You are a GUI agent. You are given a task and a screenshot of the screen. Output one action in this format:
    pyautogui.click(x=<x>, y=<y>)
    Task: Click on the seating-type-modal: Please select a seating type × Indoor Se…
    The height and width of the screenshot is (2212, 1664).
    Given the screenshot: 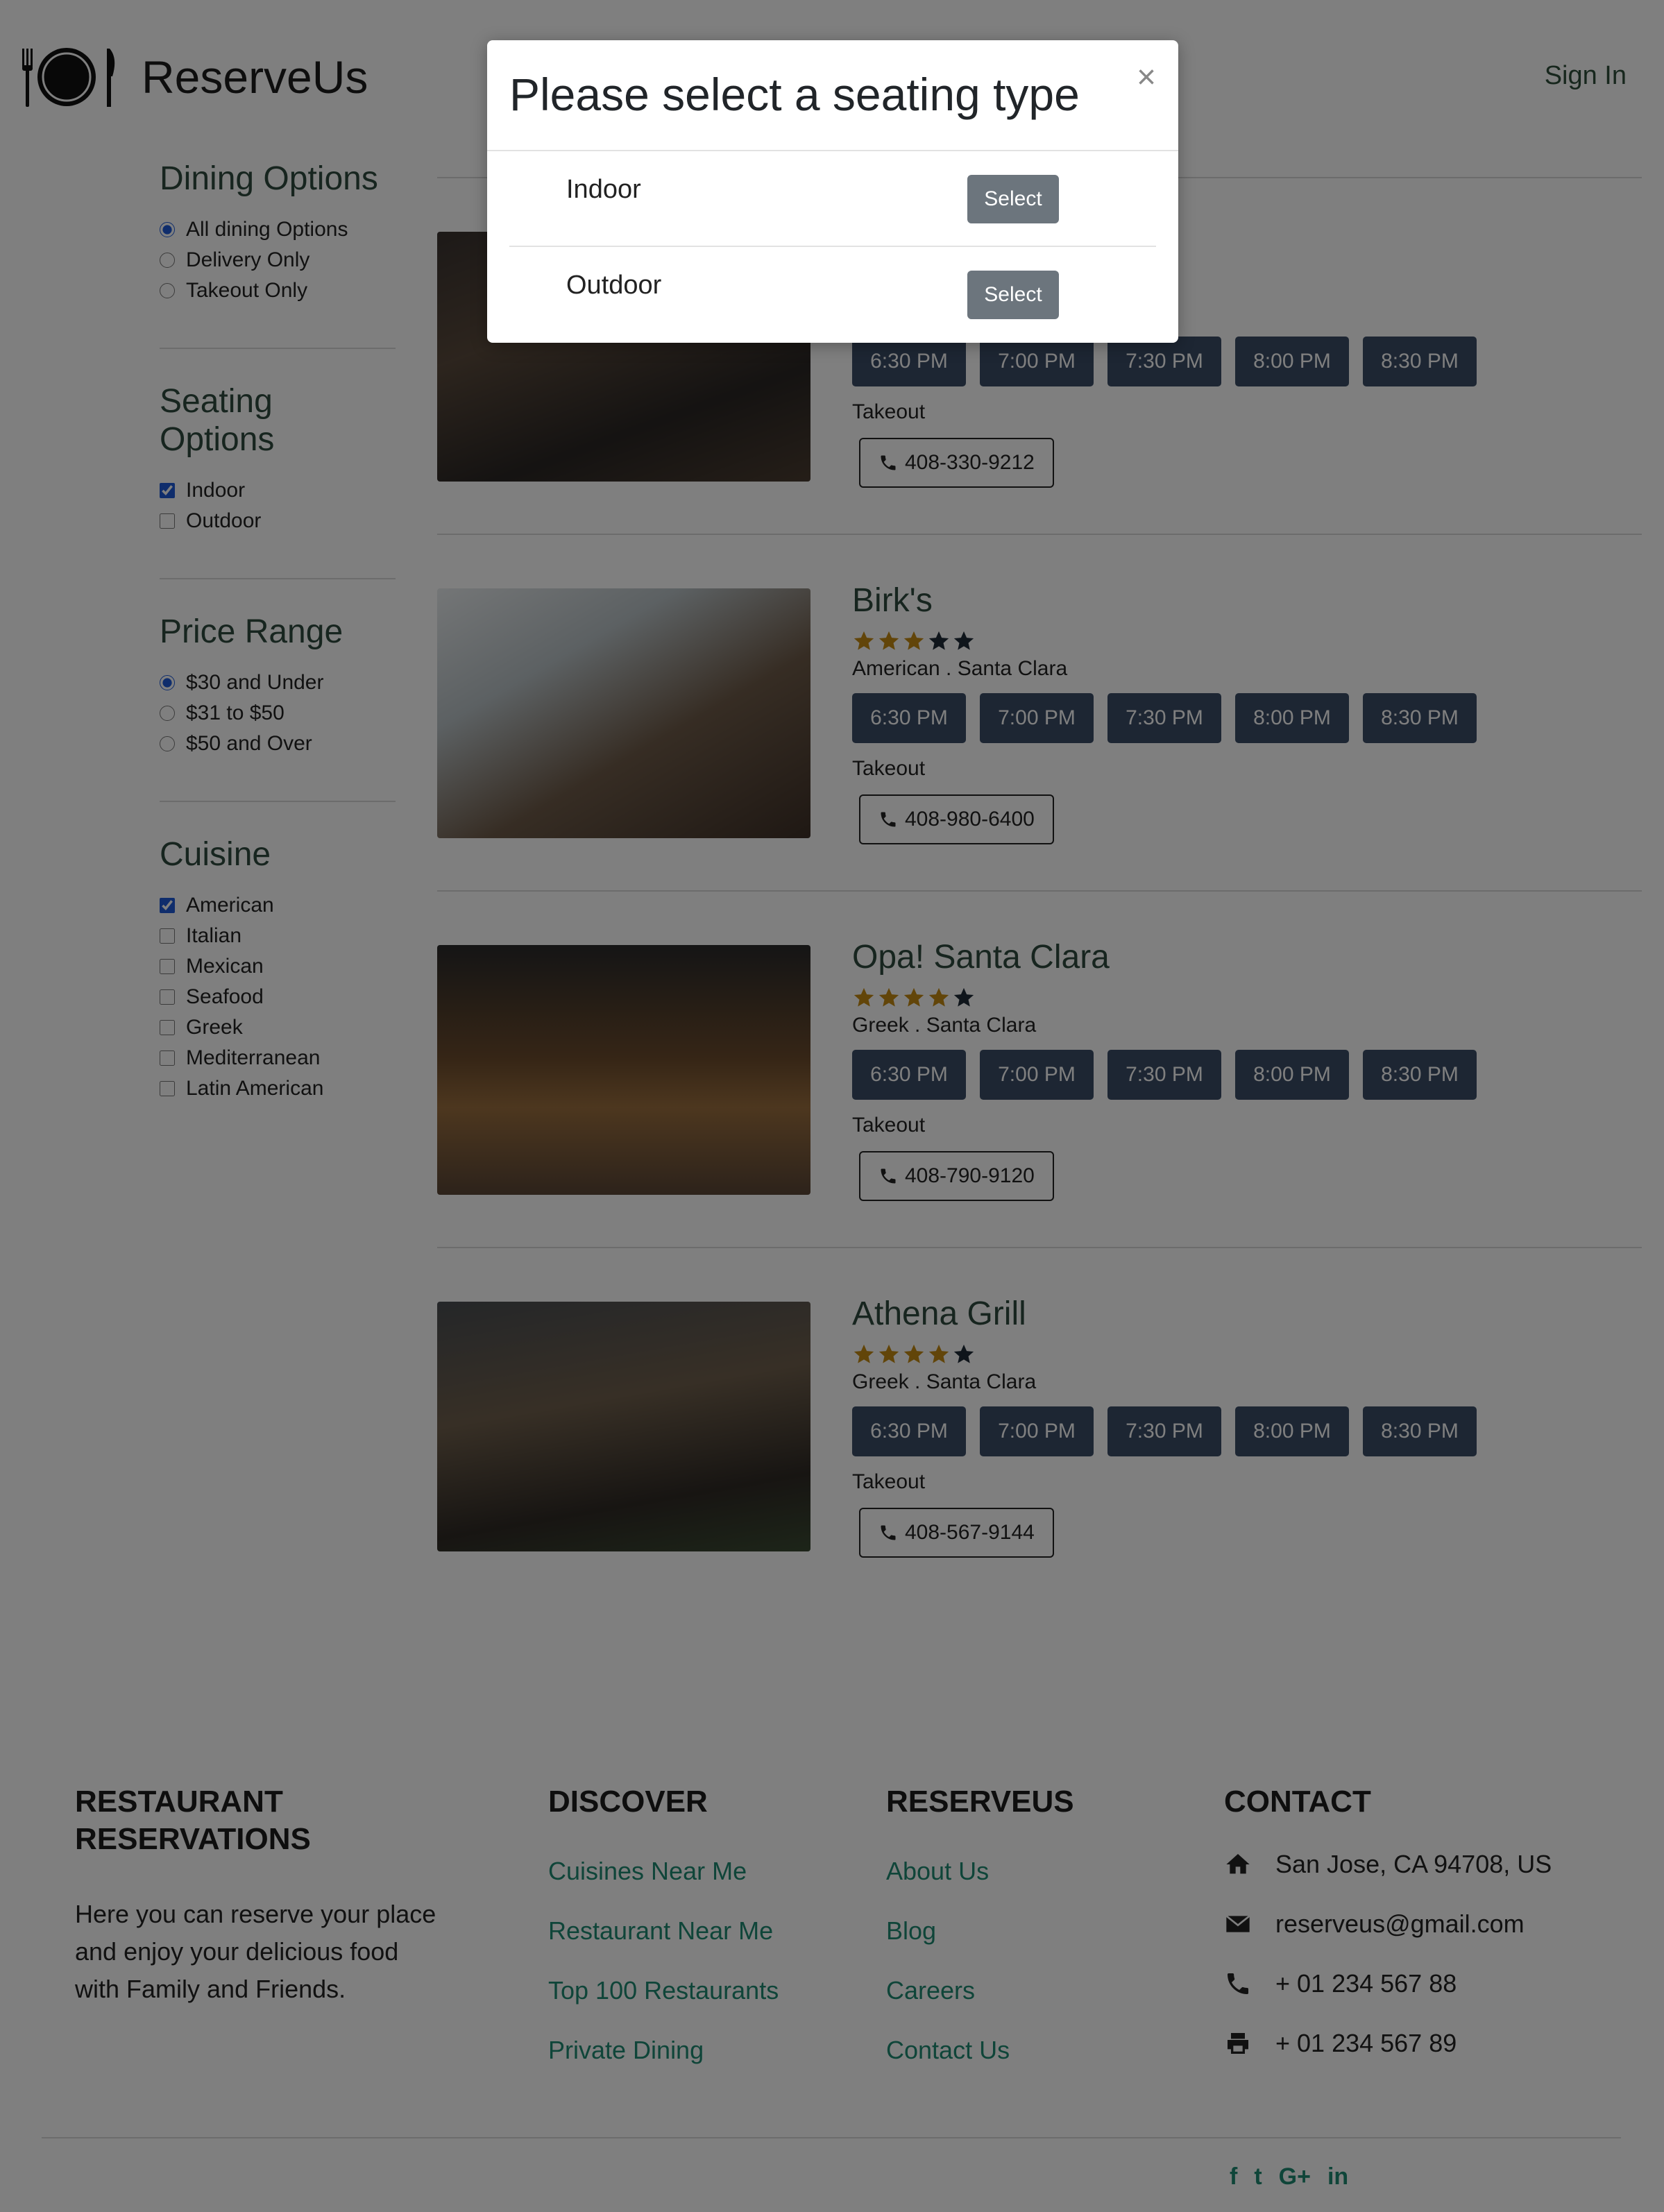 What is the action you would take?
    pyautogui.click(x=832, y=191)
    